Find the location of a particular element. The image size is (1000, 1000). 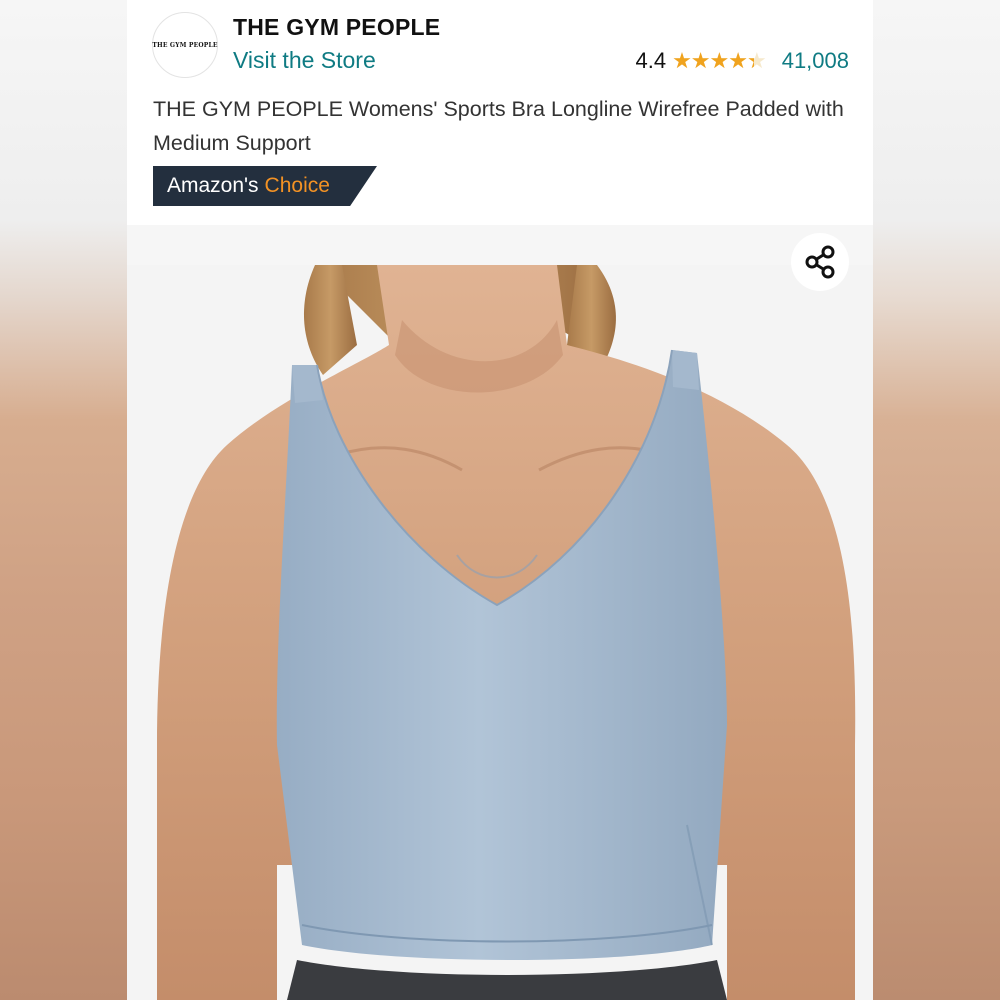

star-rating: ★★★★★ ★★★★★ is located at coordinates (719, 61).